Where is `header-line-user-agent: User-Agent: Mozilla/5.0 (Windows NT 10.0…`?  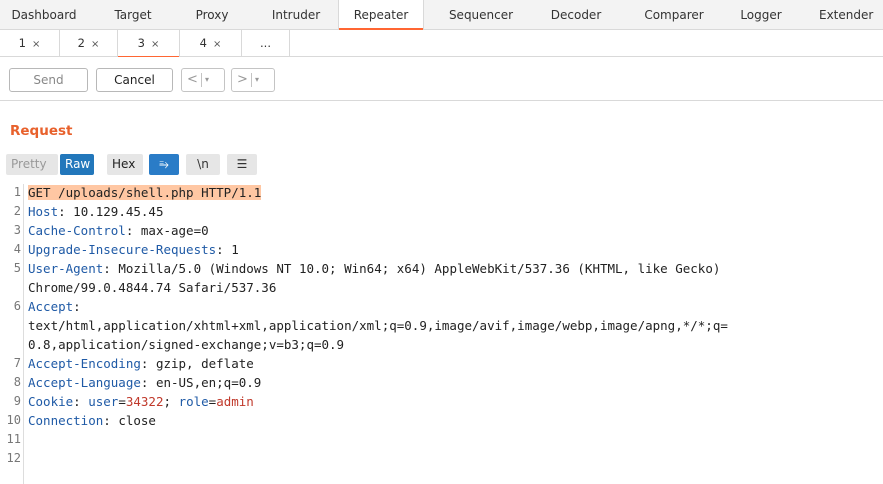 header-line-user-agent: User-Agent: Mozilla/5.0 (Windows NT 10.0… is located at coordinates (374, 268).